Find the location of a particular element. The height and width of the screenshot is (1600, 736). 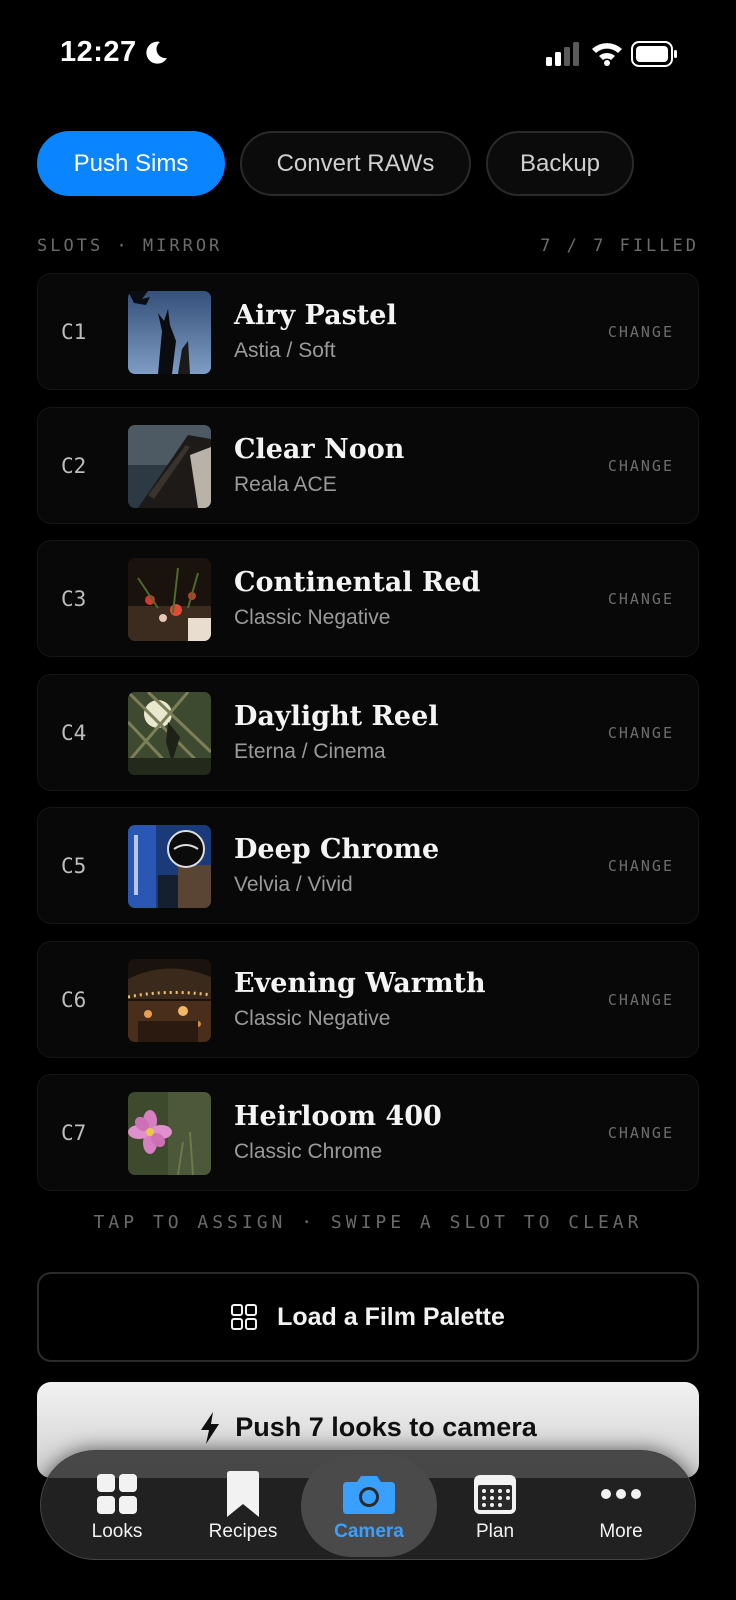

slot-look-name: Heirloom 400 is located at coordinates (338, 1116).